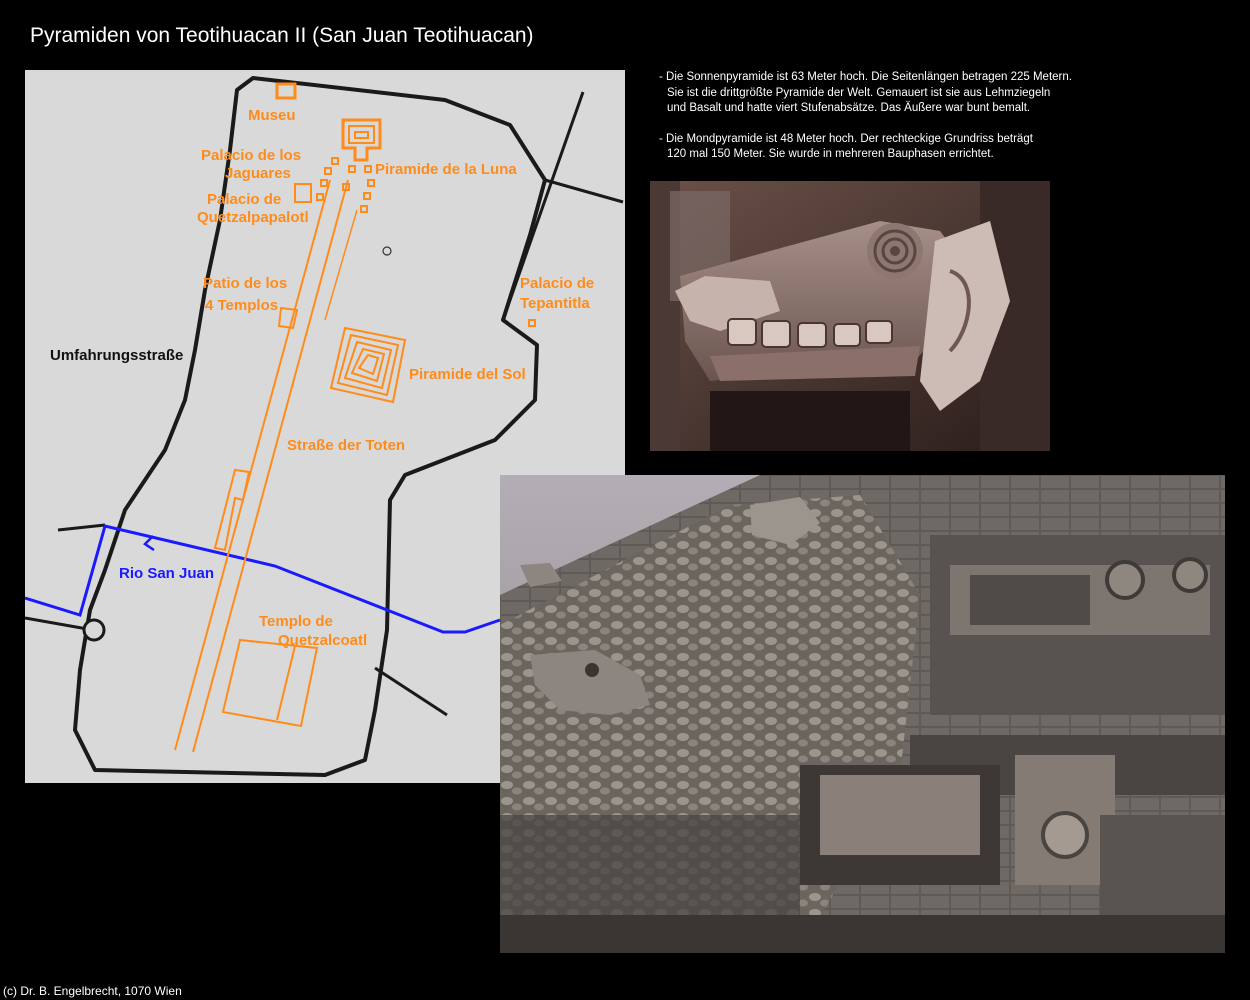  Describe the element at coordinates (241, 305) in the screenshot. I see `label-patio-2: 4 Templos` at that location.